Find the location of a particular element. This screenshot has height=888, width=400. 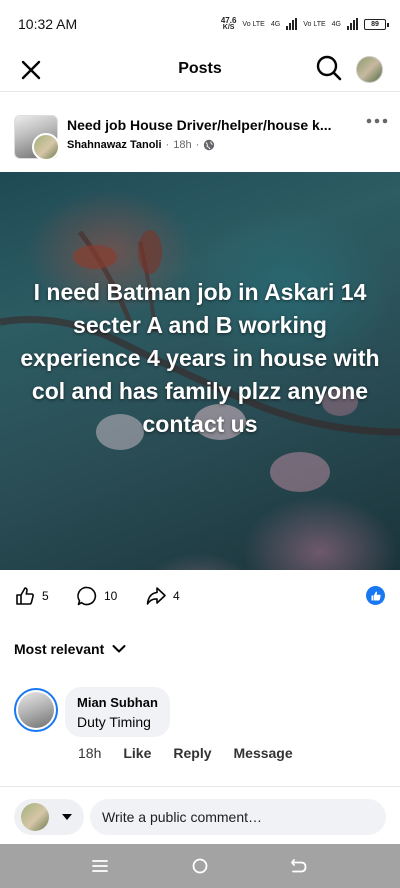

commenter-avatar is located at coordinates (36, 710).